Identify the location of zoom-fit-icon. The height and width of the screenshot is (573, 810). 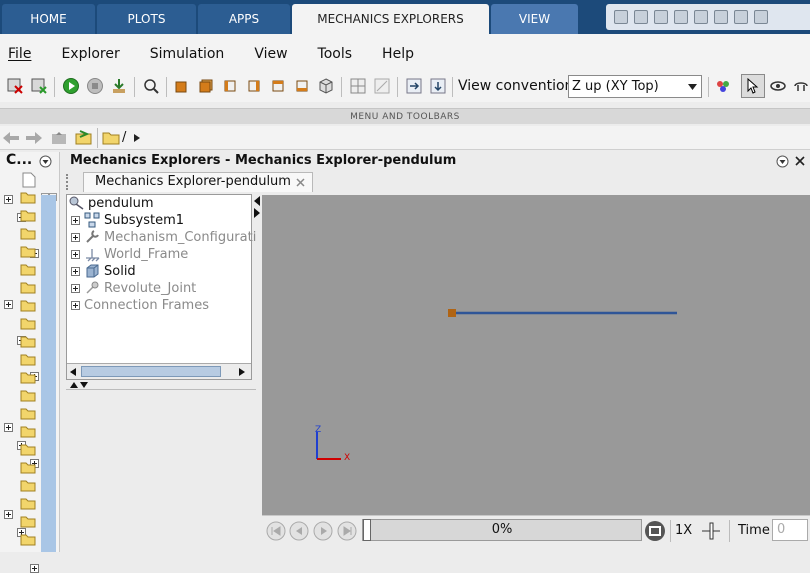
(151, 86).